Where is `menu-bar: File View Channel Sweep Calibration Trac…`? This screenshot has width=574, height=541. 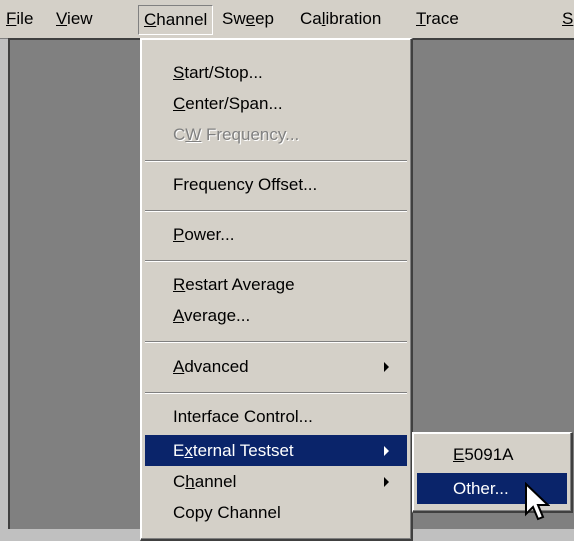
menu-bar: File View Channel Sweep Calibration Trac… is located at coordinates (287, 19).